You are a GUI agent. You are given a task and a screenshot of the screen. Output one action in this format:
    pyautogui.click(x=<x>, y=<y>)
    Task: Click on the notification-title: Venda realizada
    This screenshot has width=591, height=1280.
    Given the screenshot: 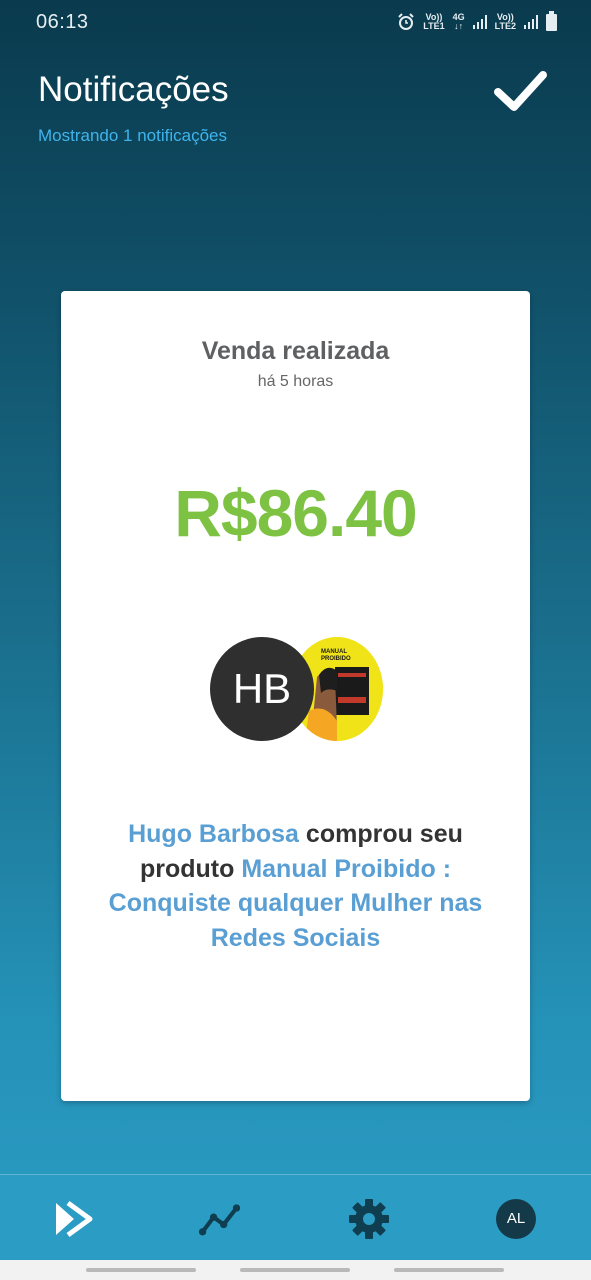 What is the action you would take?
    pyautogui.click(x=295, y=351)
    